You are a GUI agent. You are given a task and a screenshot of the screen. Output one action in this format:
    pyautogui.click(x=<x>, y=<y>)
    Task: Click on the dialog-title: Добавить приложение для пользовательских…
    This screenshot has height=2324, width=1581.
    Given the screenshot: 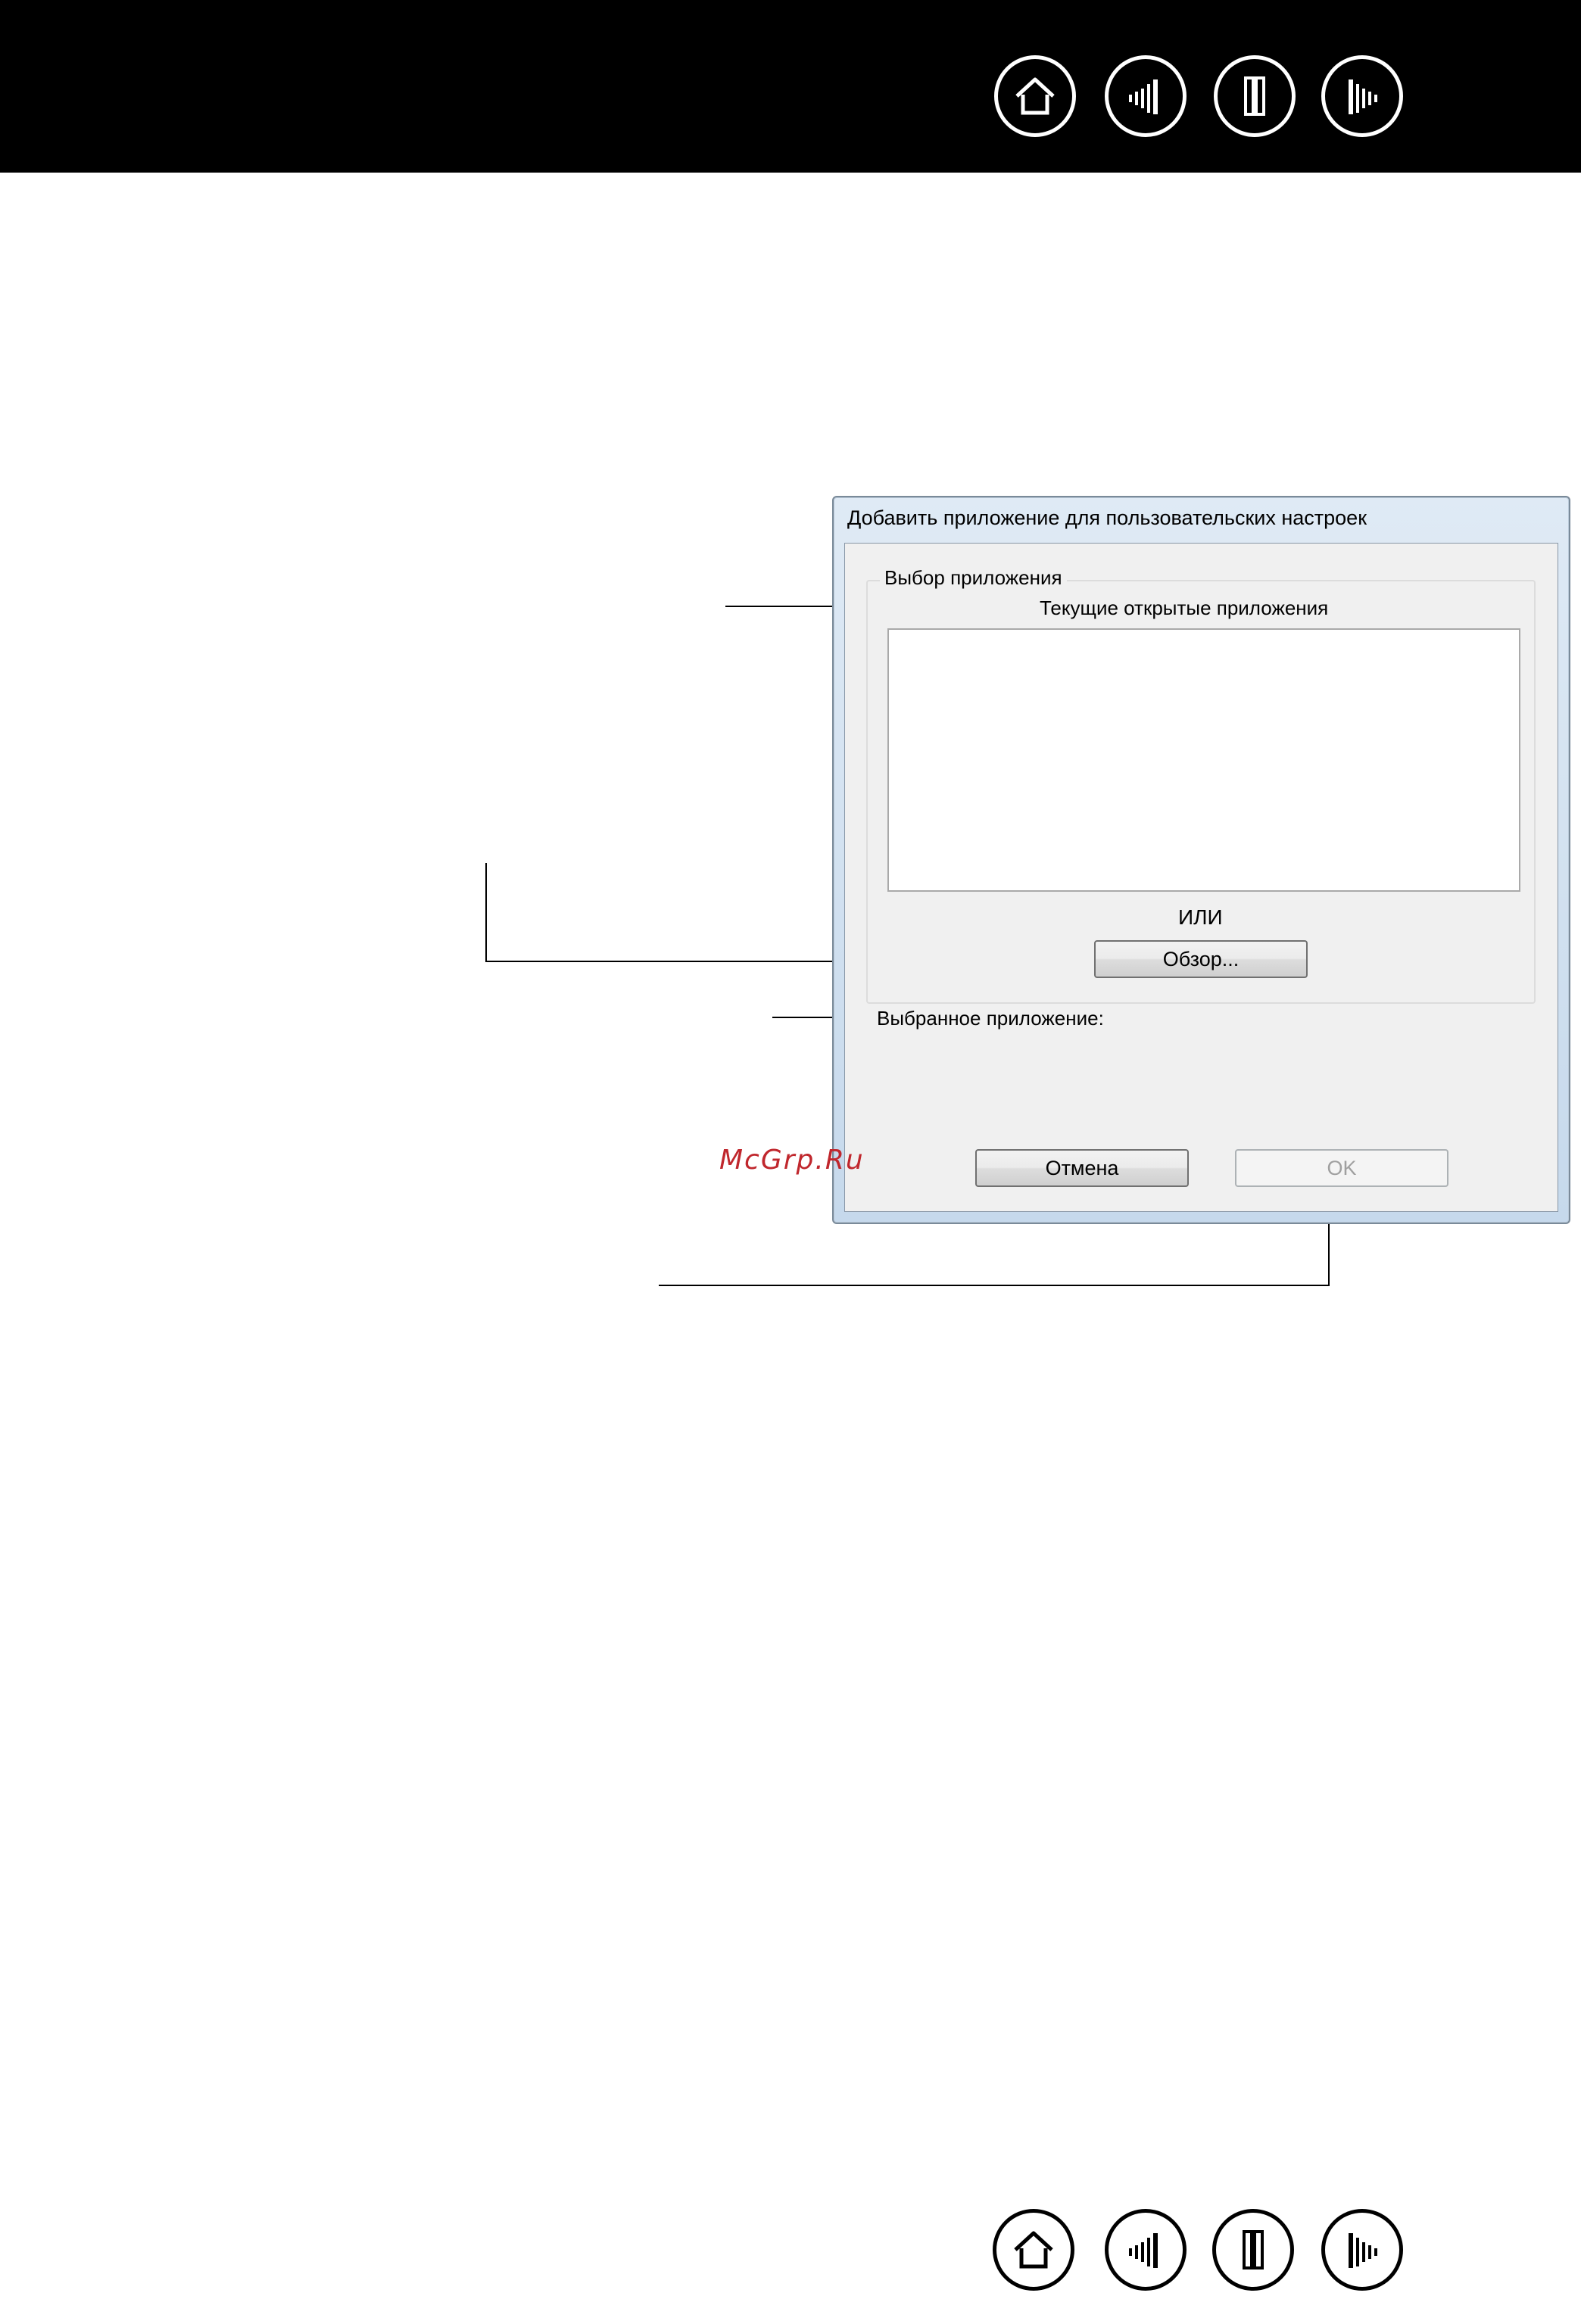 What is the action you would take?
    pyautogui.click(x=1107, y=517)
    